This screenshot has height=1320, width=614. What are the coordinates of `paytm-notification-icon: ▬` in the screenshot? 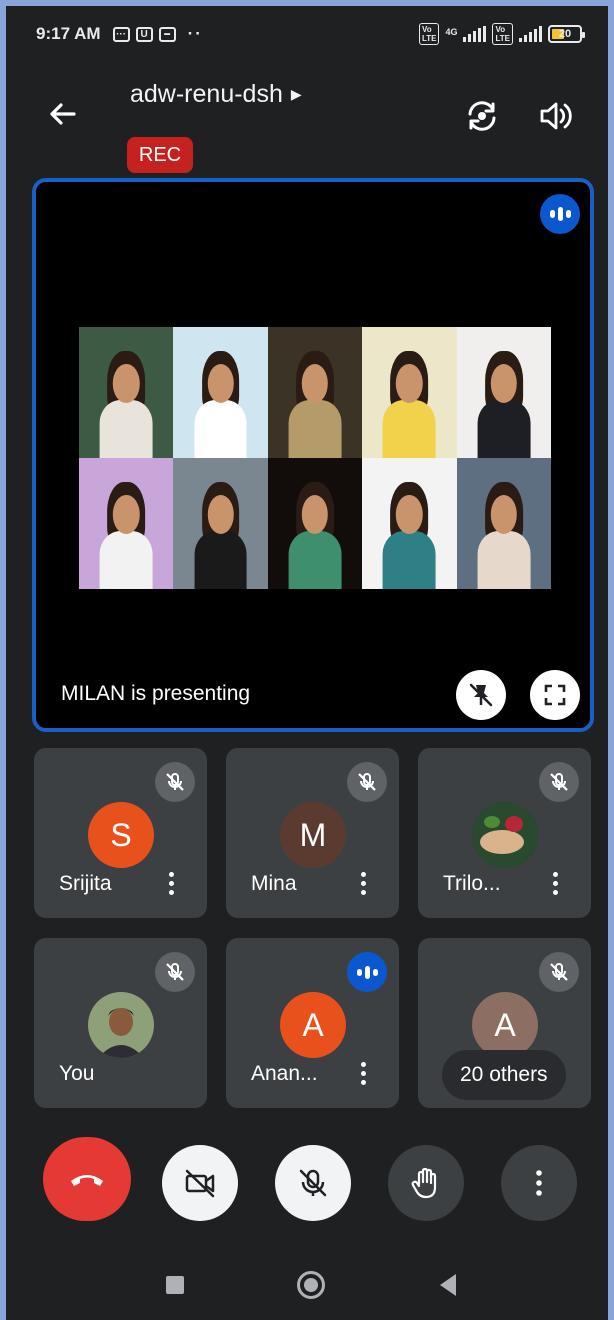 It's located at (167, 34).